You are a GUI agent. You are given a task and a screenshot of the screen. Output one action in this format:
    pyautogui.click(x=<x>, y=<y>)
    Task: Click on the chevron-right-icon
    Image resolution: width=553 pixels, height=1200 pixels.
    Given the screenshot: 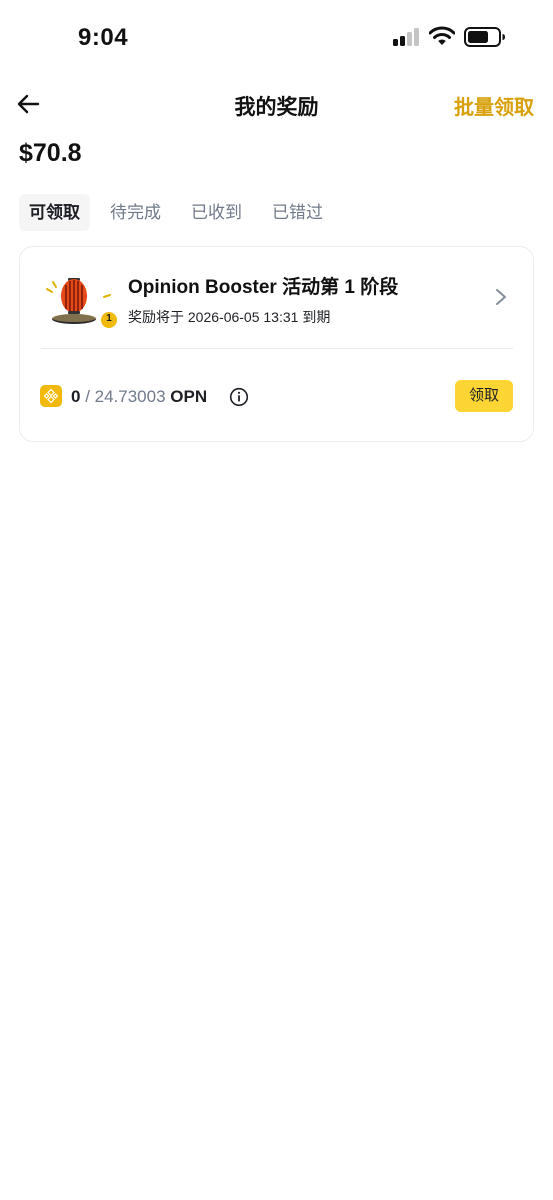 What is the action you would take?
    pyautogui.click(x=501, y=297)
    